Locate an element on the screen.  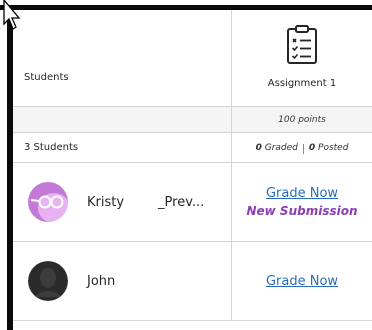
summary-separator is located at coordinates (303, 149).